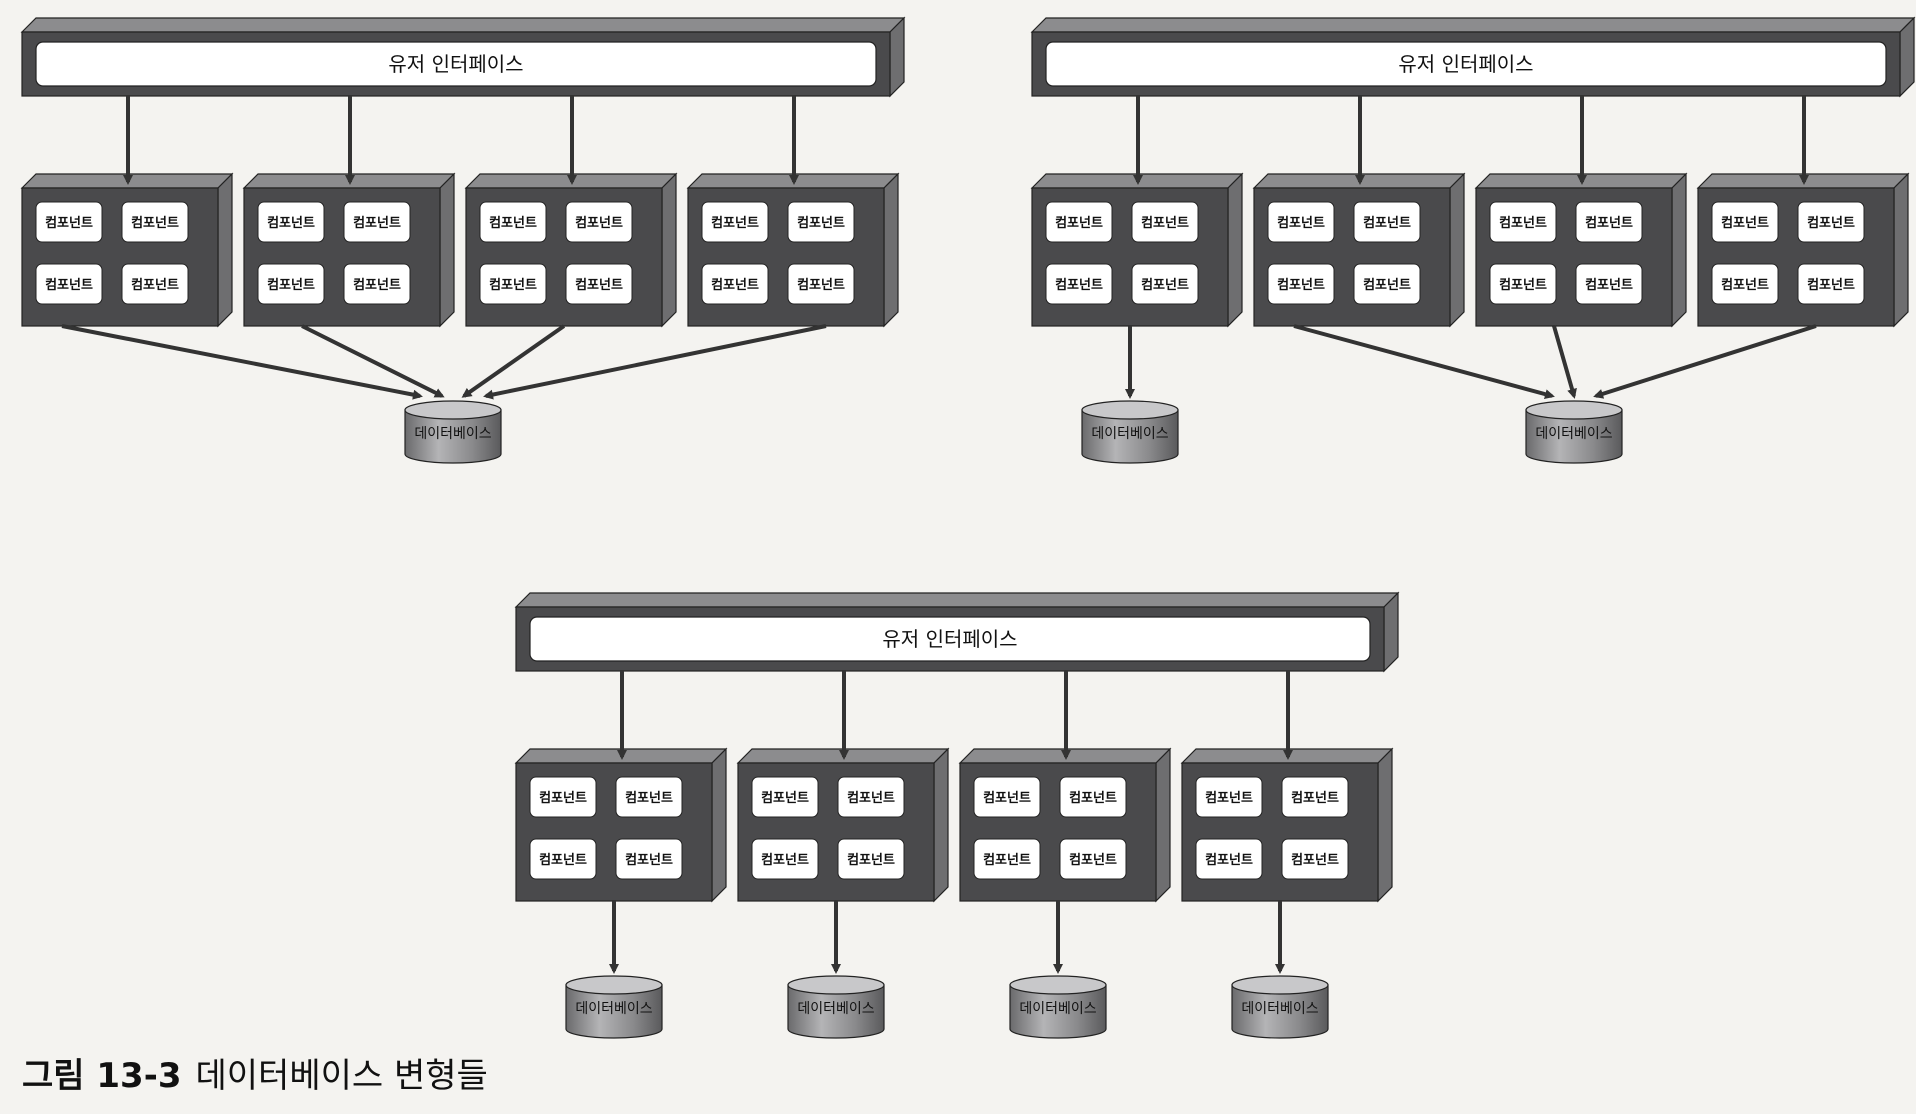  Describe the element at coordinates (102, 1076) in the screenshot. I see `figure-number: 그림 13-3` at that location.